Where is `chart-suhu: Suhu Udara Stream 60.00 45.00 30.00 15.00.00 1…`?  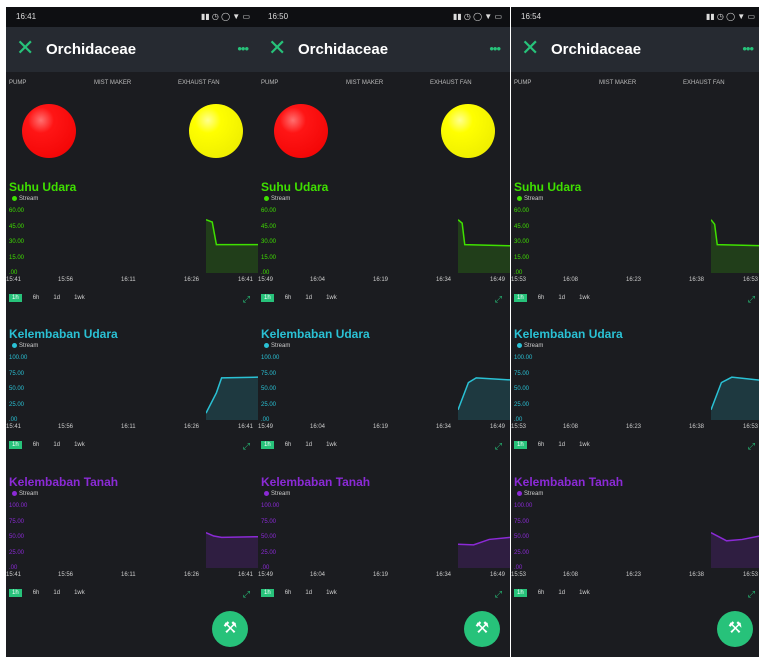 chart-suhu: Suhu Udara Stream 60.00 45.00 30.00 15.00.00 1… is located at coordinates (635, 250).